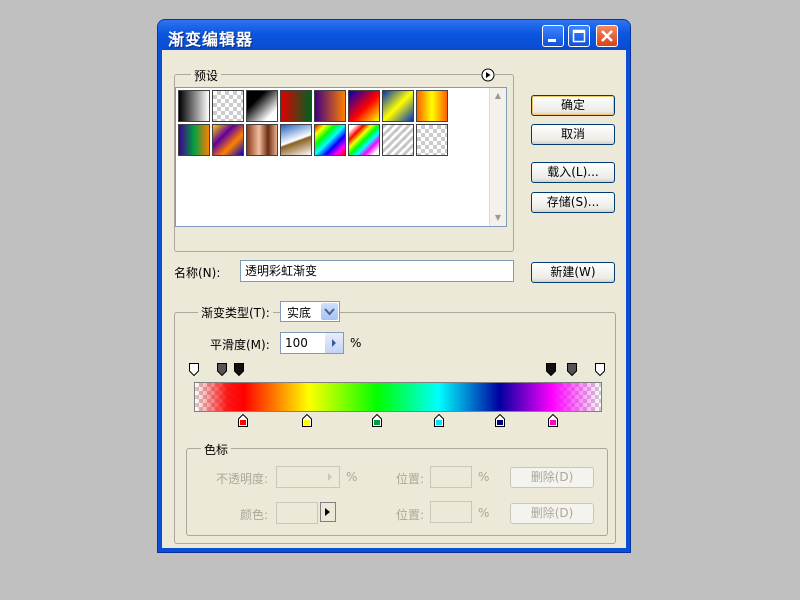 This screenshot has width=800, height=600. What do you see at coordinates (451, 477) in the screenshot?
I see `opacity-location-input` at bounding box center [451, 477].